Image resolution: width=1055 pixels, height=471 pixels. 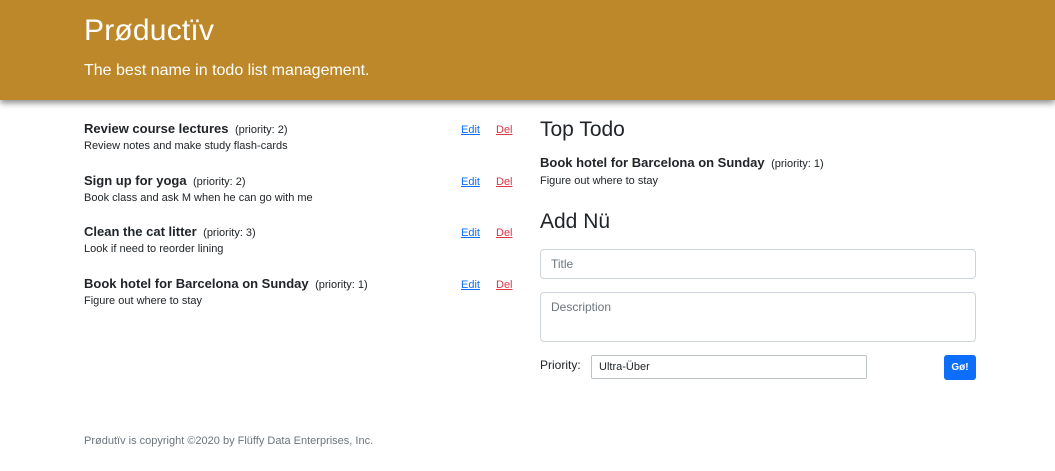 What do you see at coordinates (729, 367) in the screenshot?
I see `priority-select: Ultra-Über` at bounding box center [729, 367].